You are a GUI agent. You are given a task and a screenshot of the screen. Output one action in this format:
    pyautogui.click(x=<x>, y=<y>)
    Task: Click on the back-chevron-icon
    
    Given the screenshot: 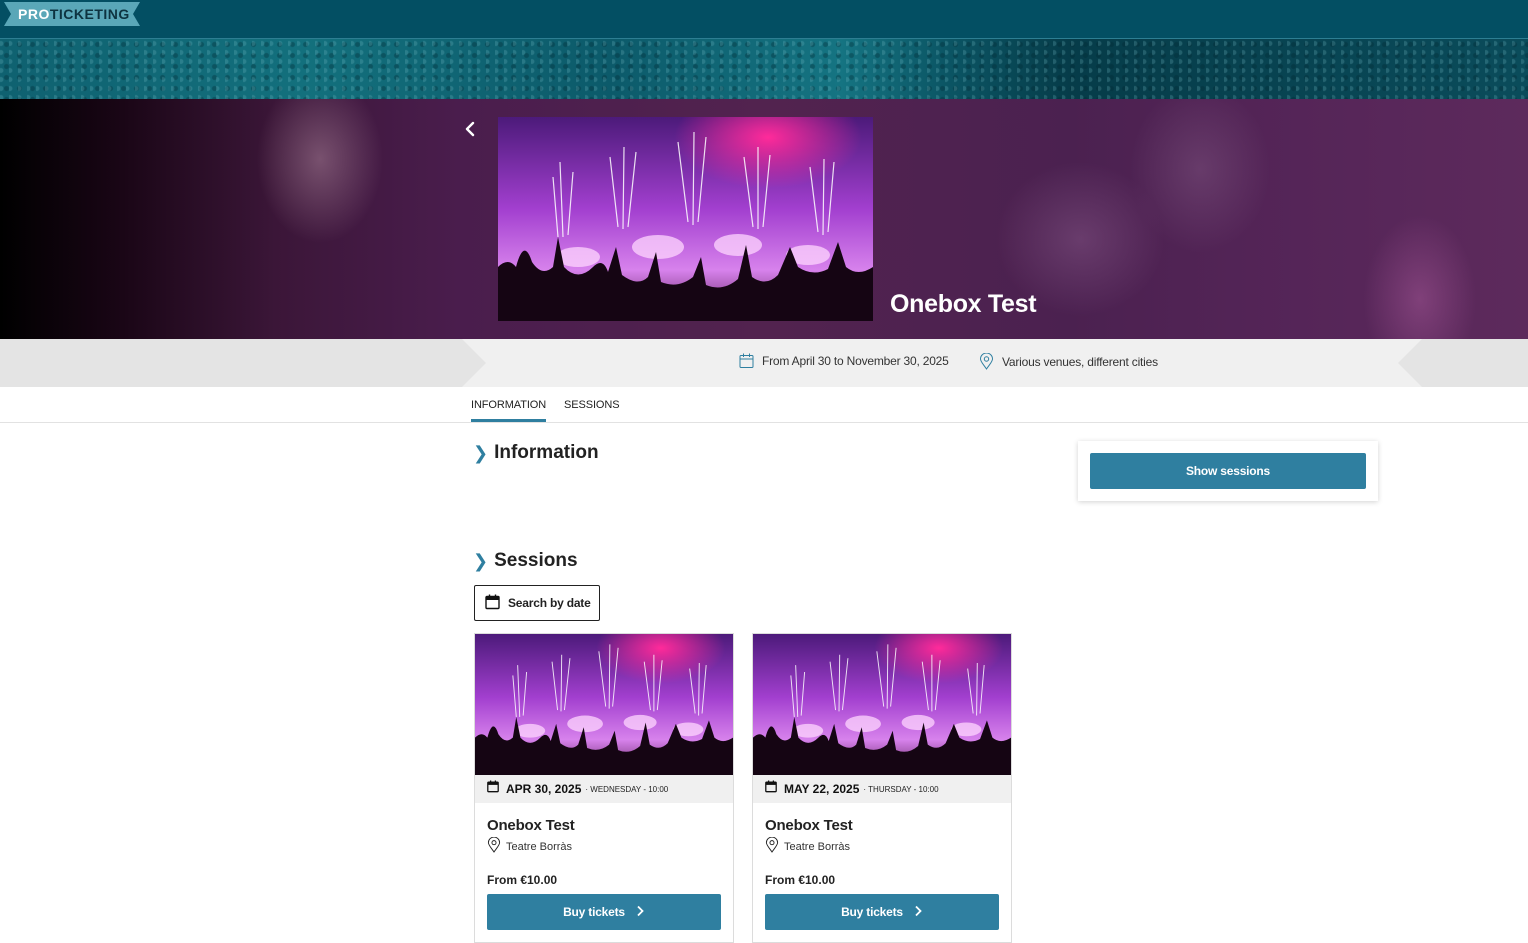 What is the action you would take?
    pyautogui.click(x=471, y=129)
    